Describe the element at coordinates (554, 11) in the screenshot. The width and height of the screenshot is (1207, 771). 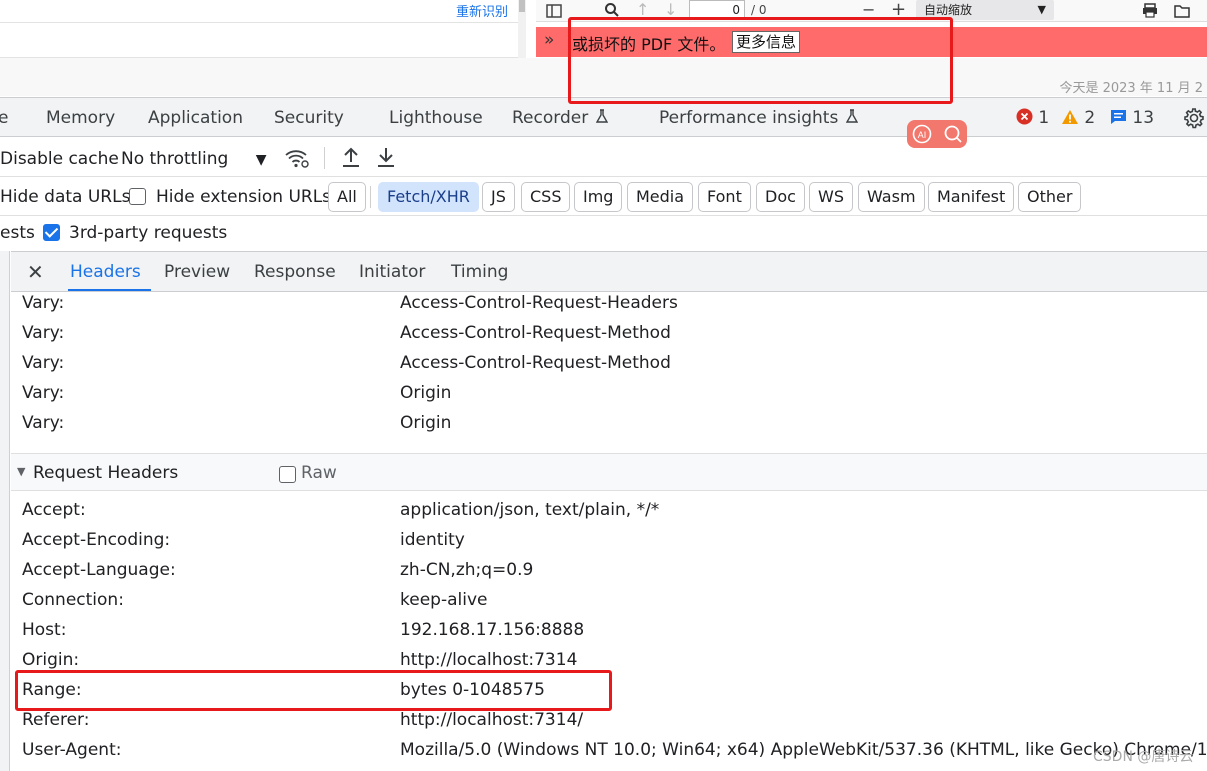
I see `sidebar-toggle-icon` at that location.